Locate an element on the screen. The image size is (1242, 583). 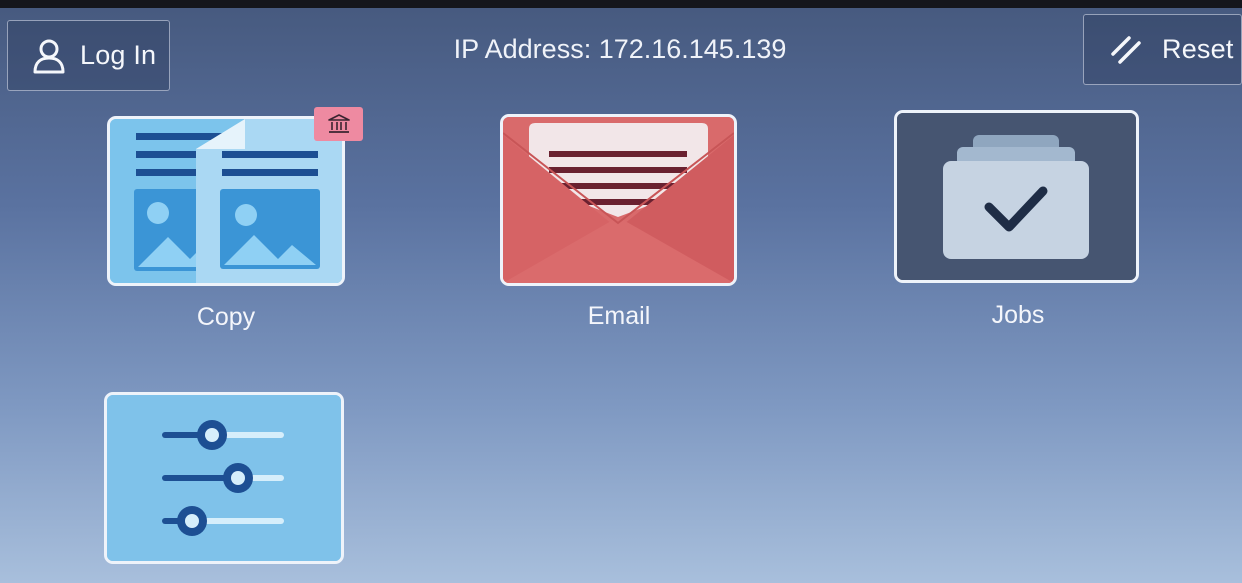
envelope-icon is located at coordinates (618, 200).